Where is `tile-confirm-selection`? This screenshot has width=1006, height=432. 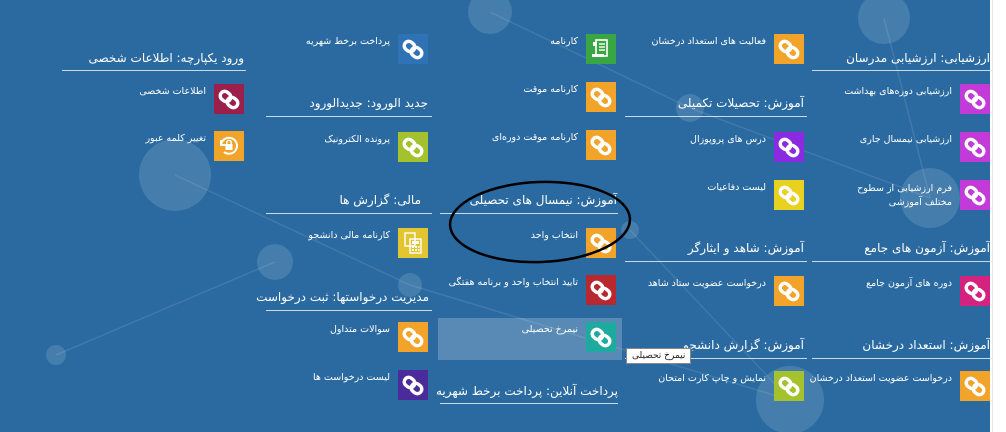
tile-confirm-selection is located at coordinates (601, 290).